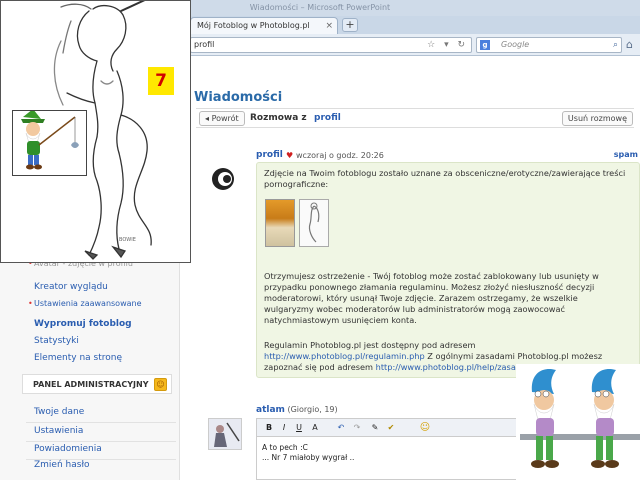 Image resolution: width=640 pixels, height=480 pixels. I want to click on sketch-thumbnail-icon, so click(314, 222).